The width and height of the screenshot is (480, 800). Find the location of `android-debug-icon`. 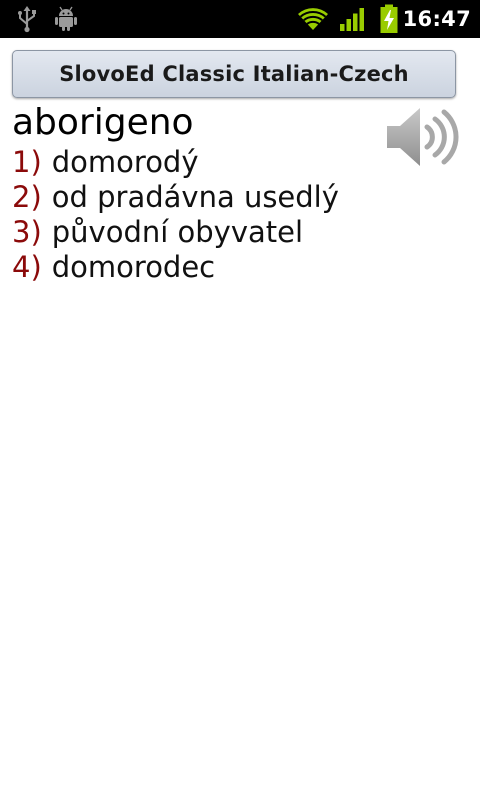

android-debug-icon is located at coordinates (66, 19).